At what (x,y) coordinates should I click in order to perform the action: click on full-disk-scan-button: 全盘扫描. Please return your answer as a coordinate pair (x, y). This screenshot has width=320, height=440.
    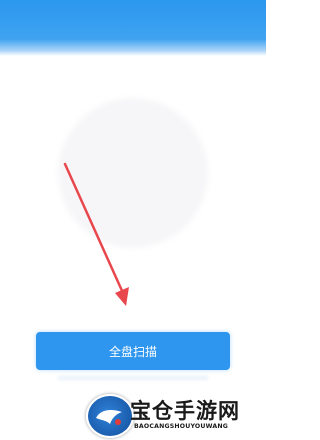
    Looking at the image, I should click on (133, 351).